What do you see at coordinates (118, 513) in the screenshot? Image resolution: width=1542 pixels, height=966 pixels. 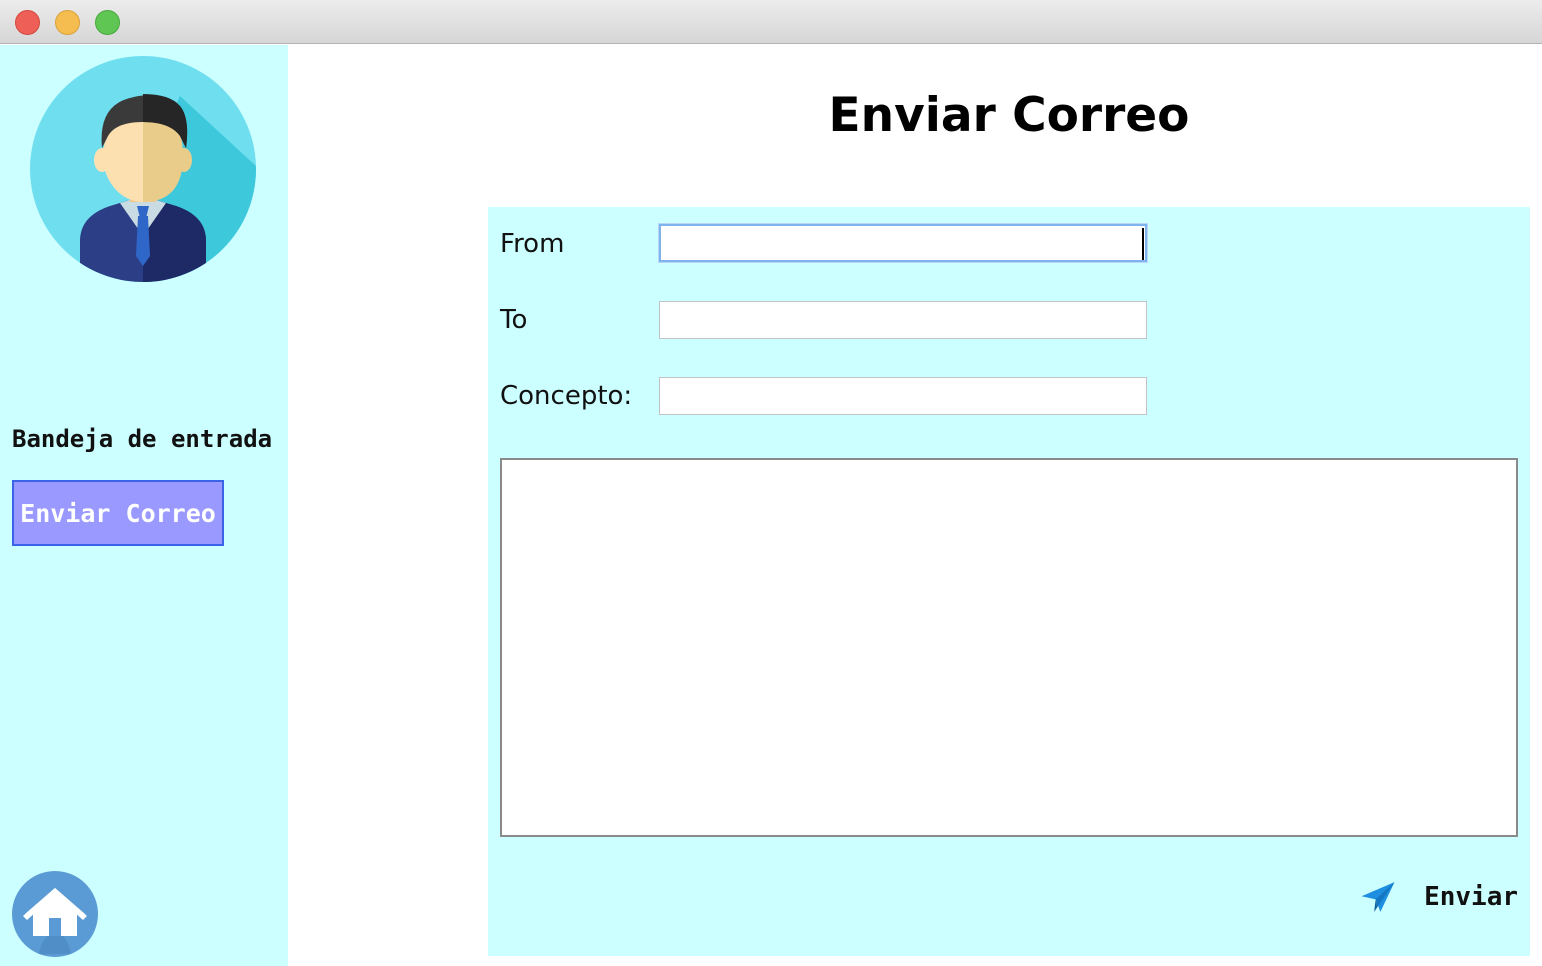 I see `send-mail-nav-button: Enviar Correo` at bounding box center [118, 513].